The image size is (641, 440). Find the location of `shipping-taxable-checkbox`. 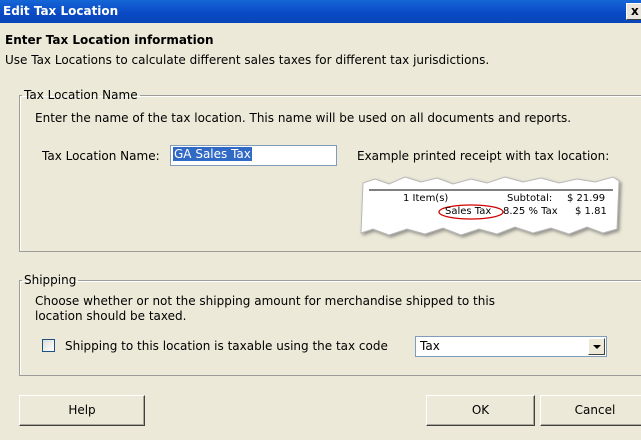

shipping-taxable-checkbox is located at coordinates (48, 345).